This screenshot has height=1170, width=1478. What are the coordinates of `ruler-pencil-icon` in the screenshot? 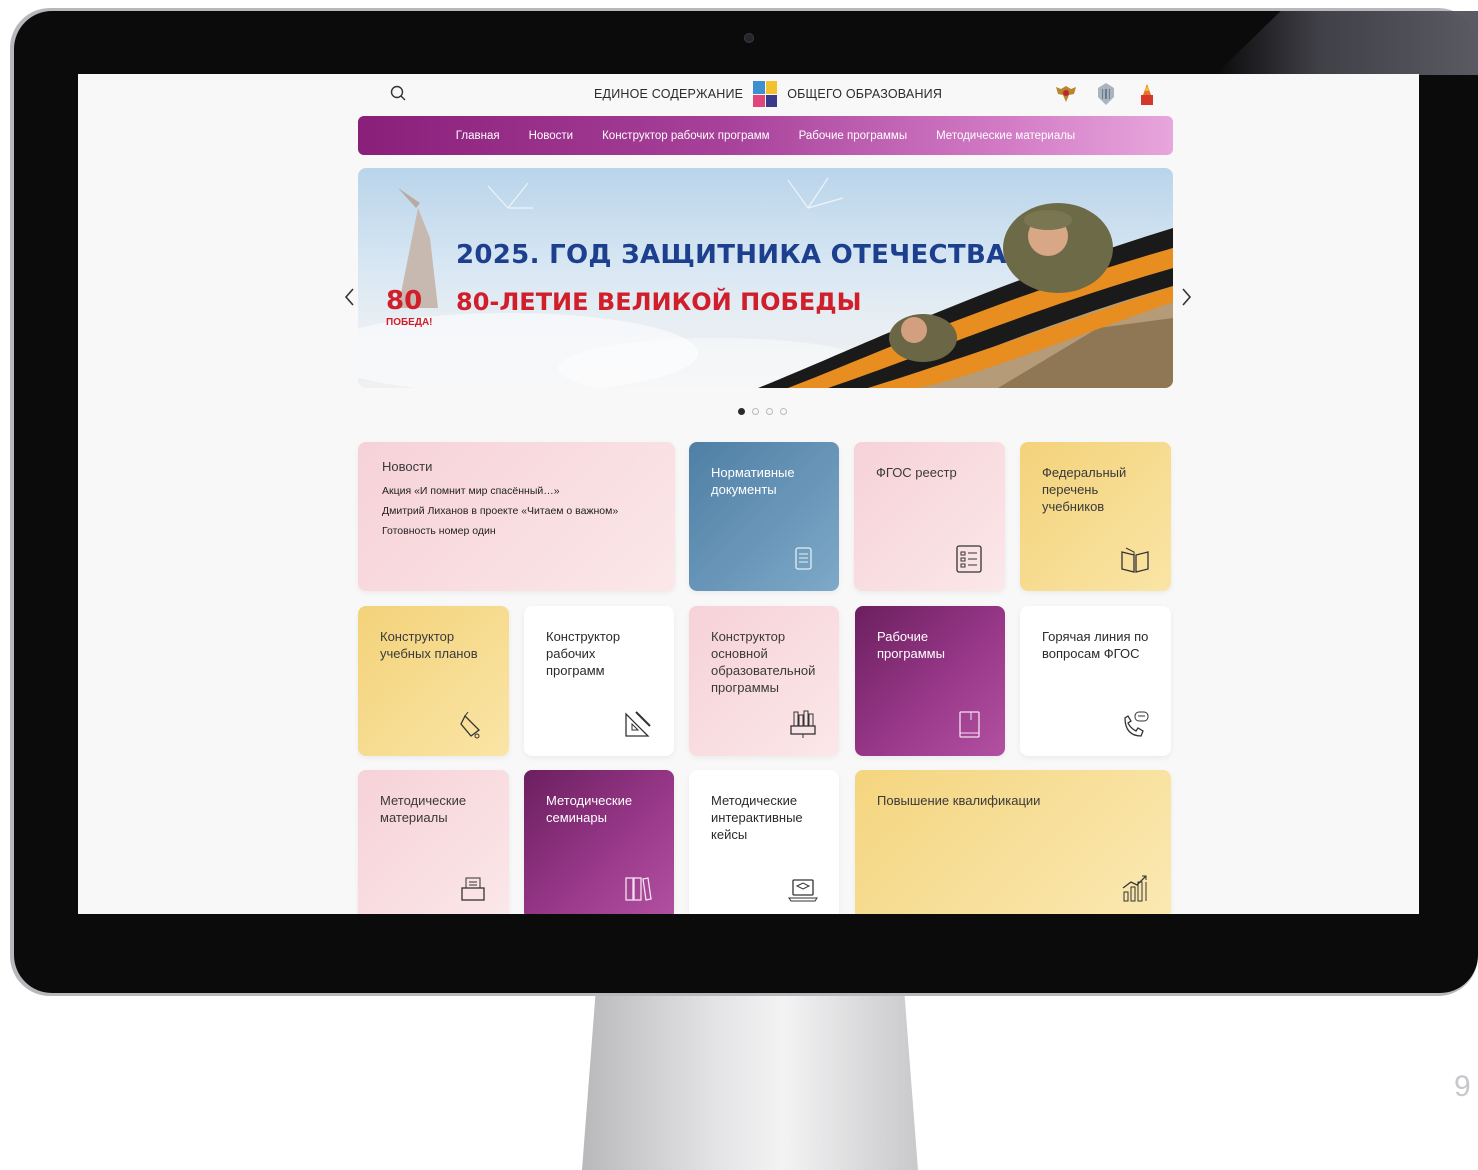 It's located at (638, 724).